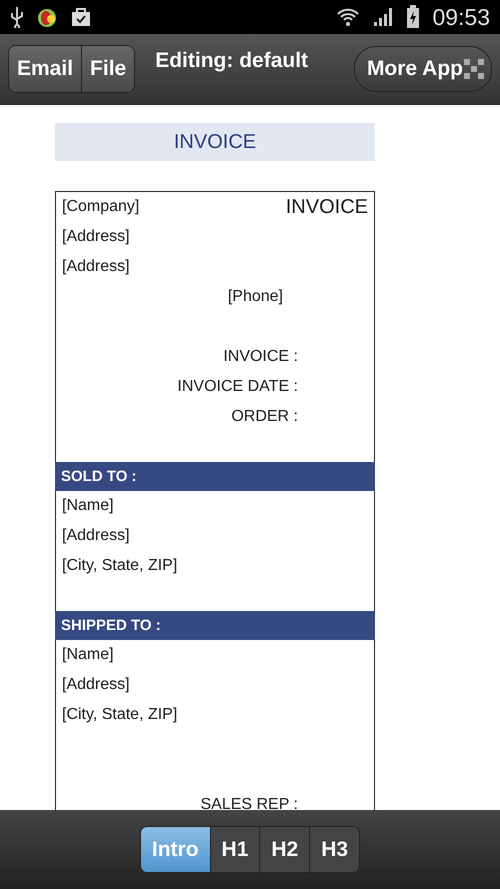  What do you see at coordinates (237, 387) in the screenshot?
I see `field-label: INVOICE DATE :` at bounding box center [237, 387].